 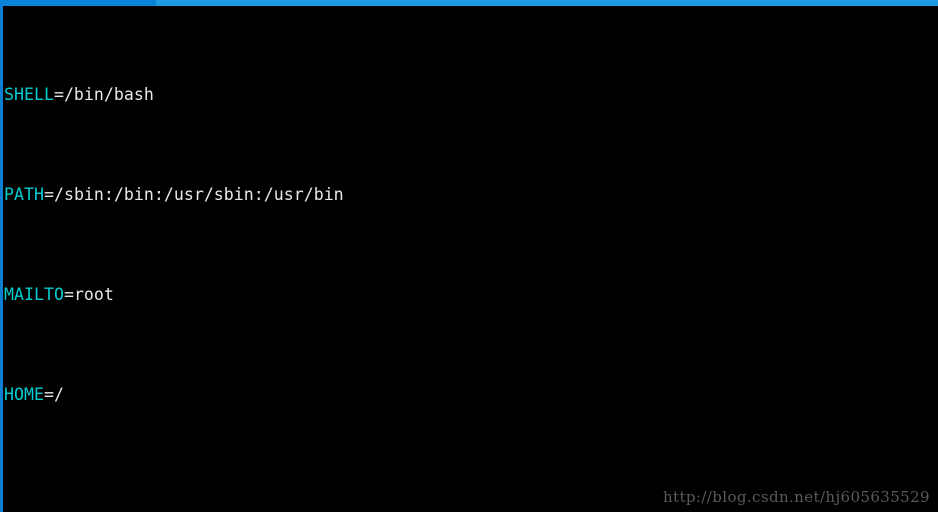 I want to click on env-name-path: PATH, so click(x=24, y=194).